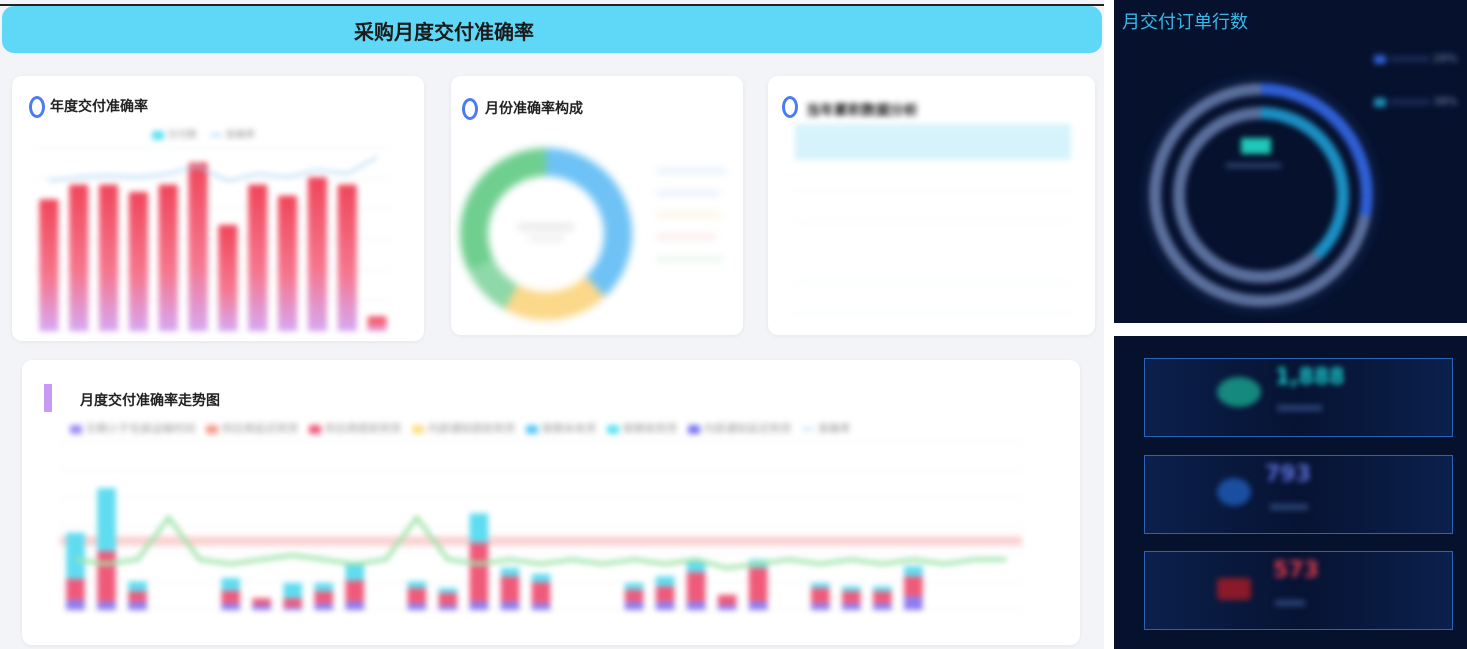 The image size is (1467, 649). What do you see at coordinates (552, 29) in the screenshot?
I see `dashboard-header: 采购月度交付准确率` at bounding box center [552, 29].